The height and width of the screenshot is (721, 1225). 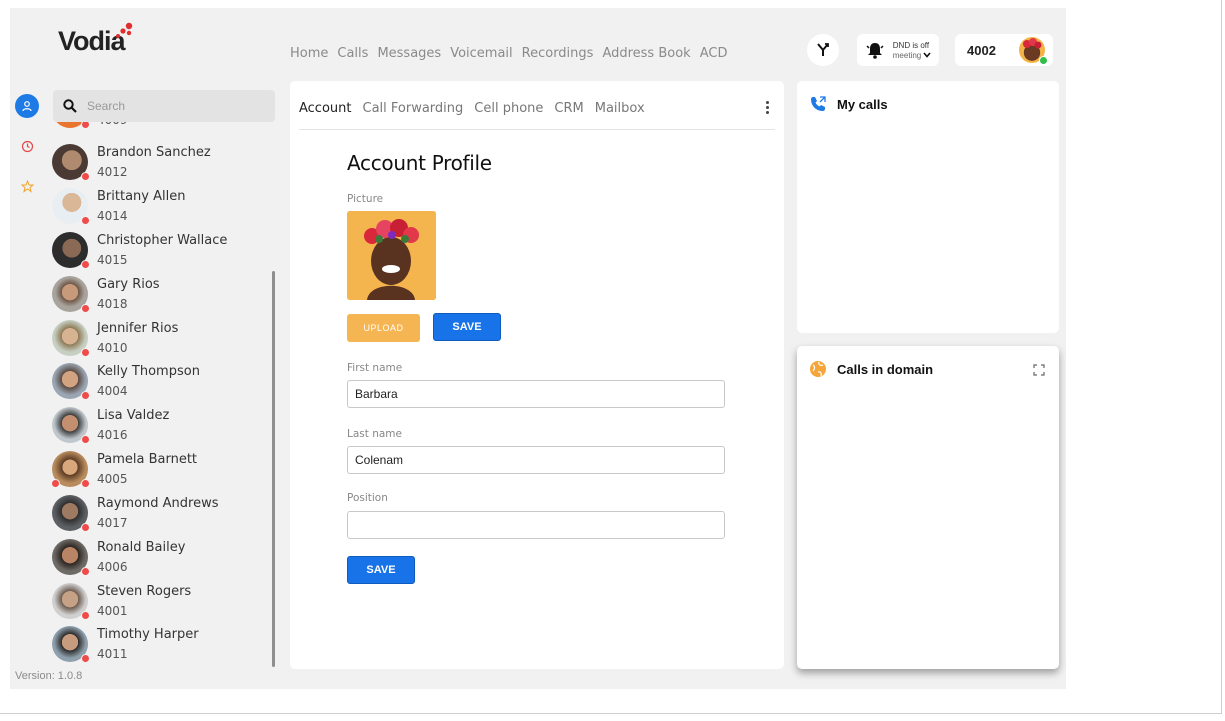 I want to click on user-extension-button: 4002, so click(x=1004, y=50).